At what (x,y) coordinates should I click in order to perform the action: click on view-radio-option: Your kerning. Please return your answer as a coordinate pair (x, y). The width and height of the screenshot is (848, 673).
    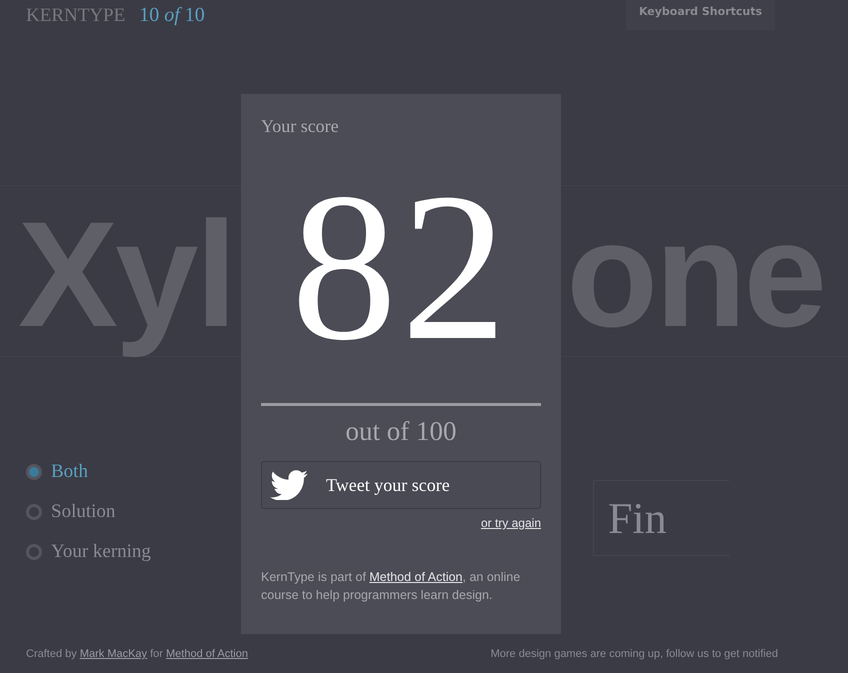
    Looking at the image, I should click on (88, 551).